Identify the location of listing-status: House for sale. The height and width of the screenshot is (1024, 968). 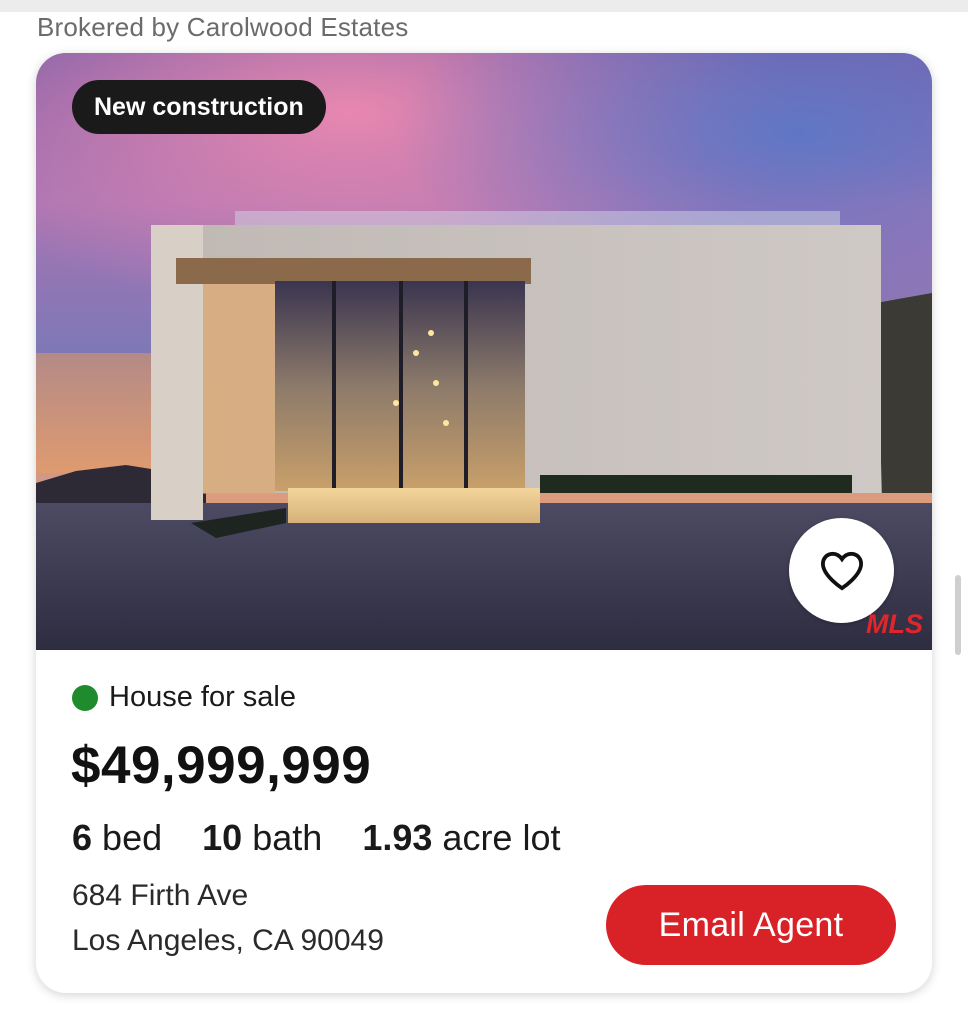
(184, 697).